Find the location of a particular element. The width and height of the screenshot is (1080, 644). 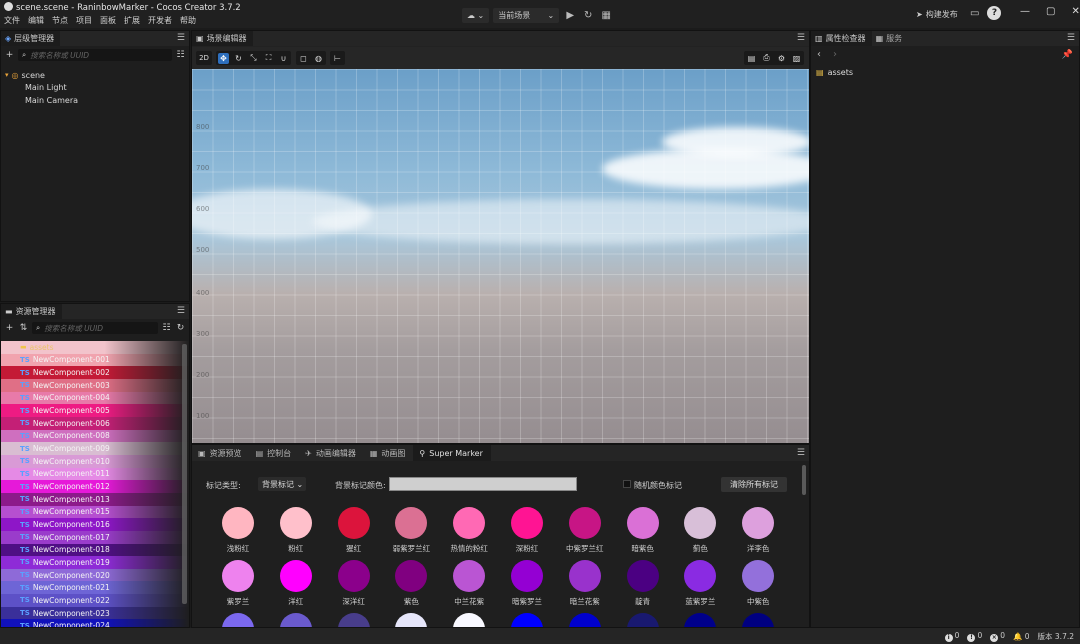

asset-item: TS NewComponent-020 is located at coordinates (95, 575).